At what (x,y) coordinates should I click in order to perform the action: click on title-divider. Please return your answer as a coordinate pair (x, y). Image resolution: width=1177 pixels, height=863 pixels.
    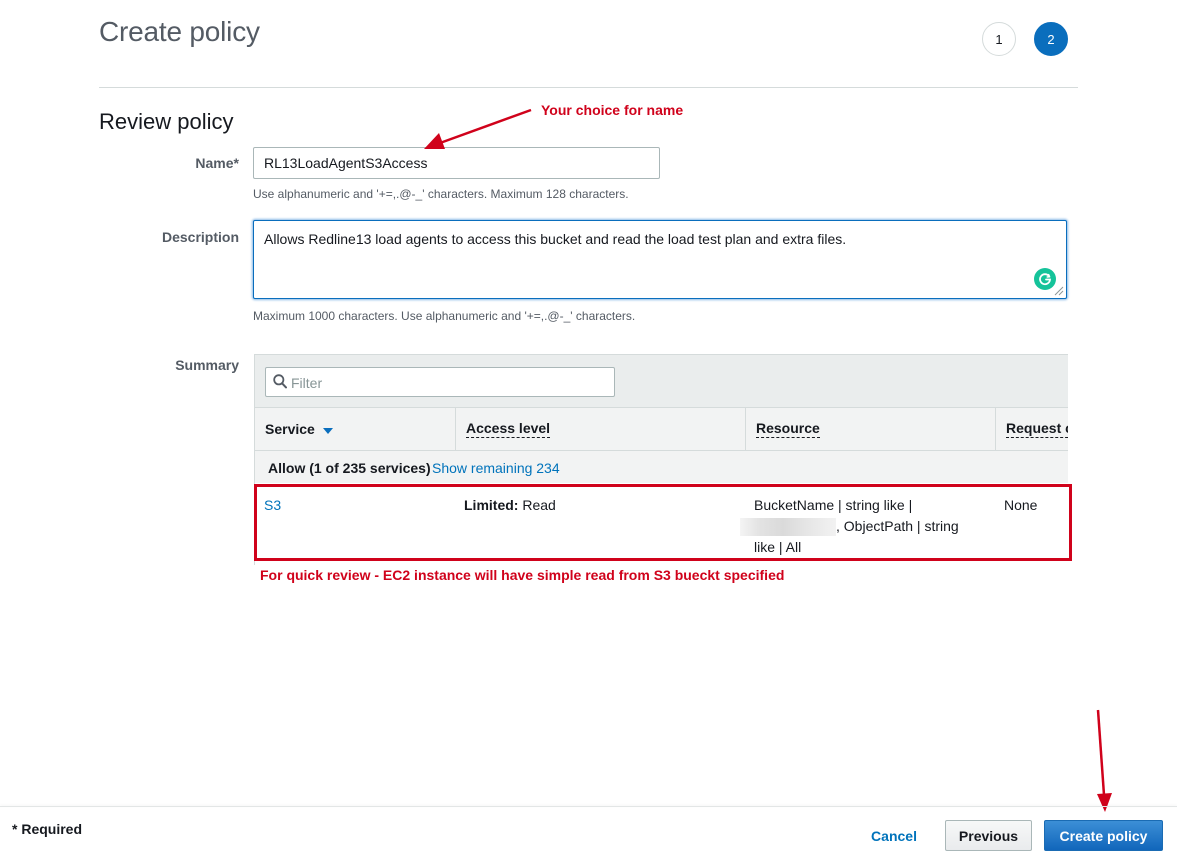
    Looking at the image, I should click on (588, 87).